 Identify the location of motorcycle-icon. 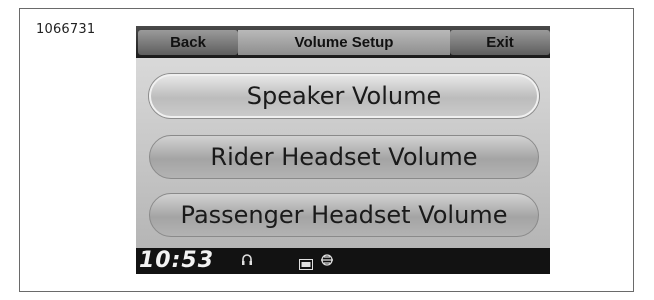
(327, 262).